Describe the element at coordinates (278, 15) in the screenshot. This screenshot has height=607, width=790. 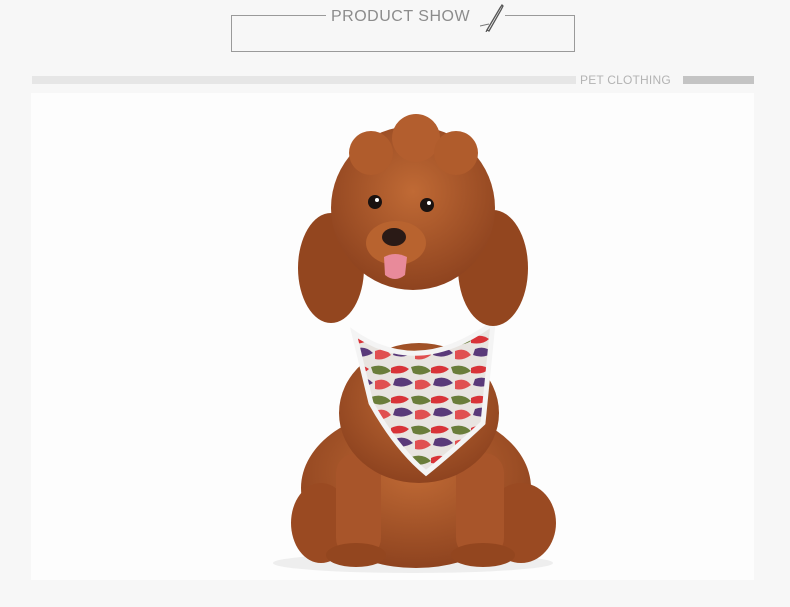
I see `frame-top-left-line` at that location.